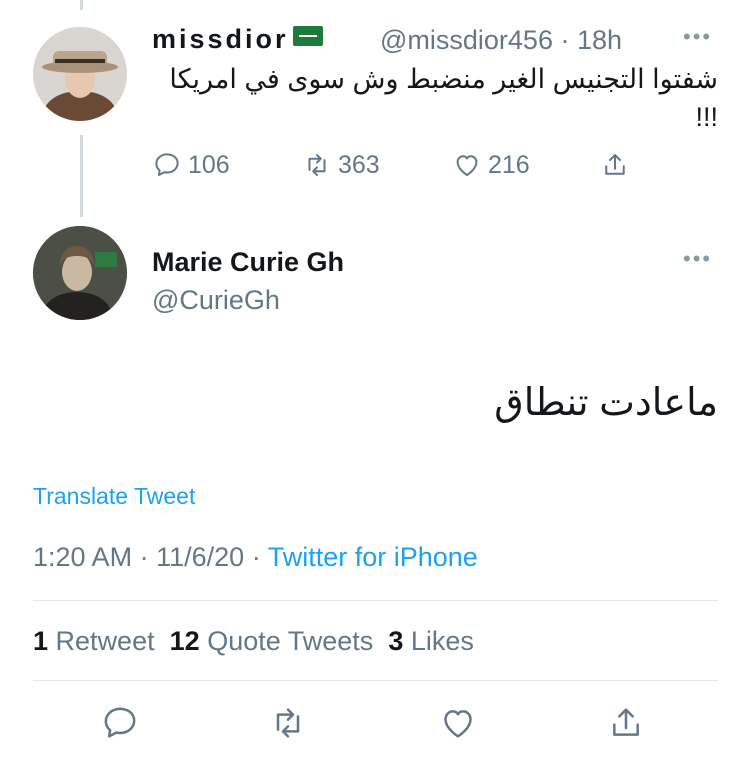  I want to click on like-button, so click(458, 723).